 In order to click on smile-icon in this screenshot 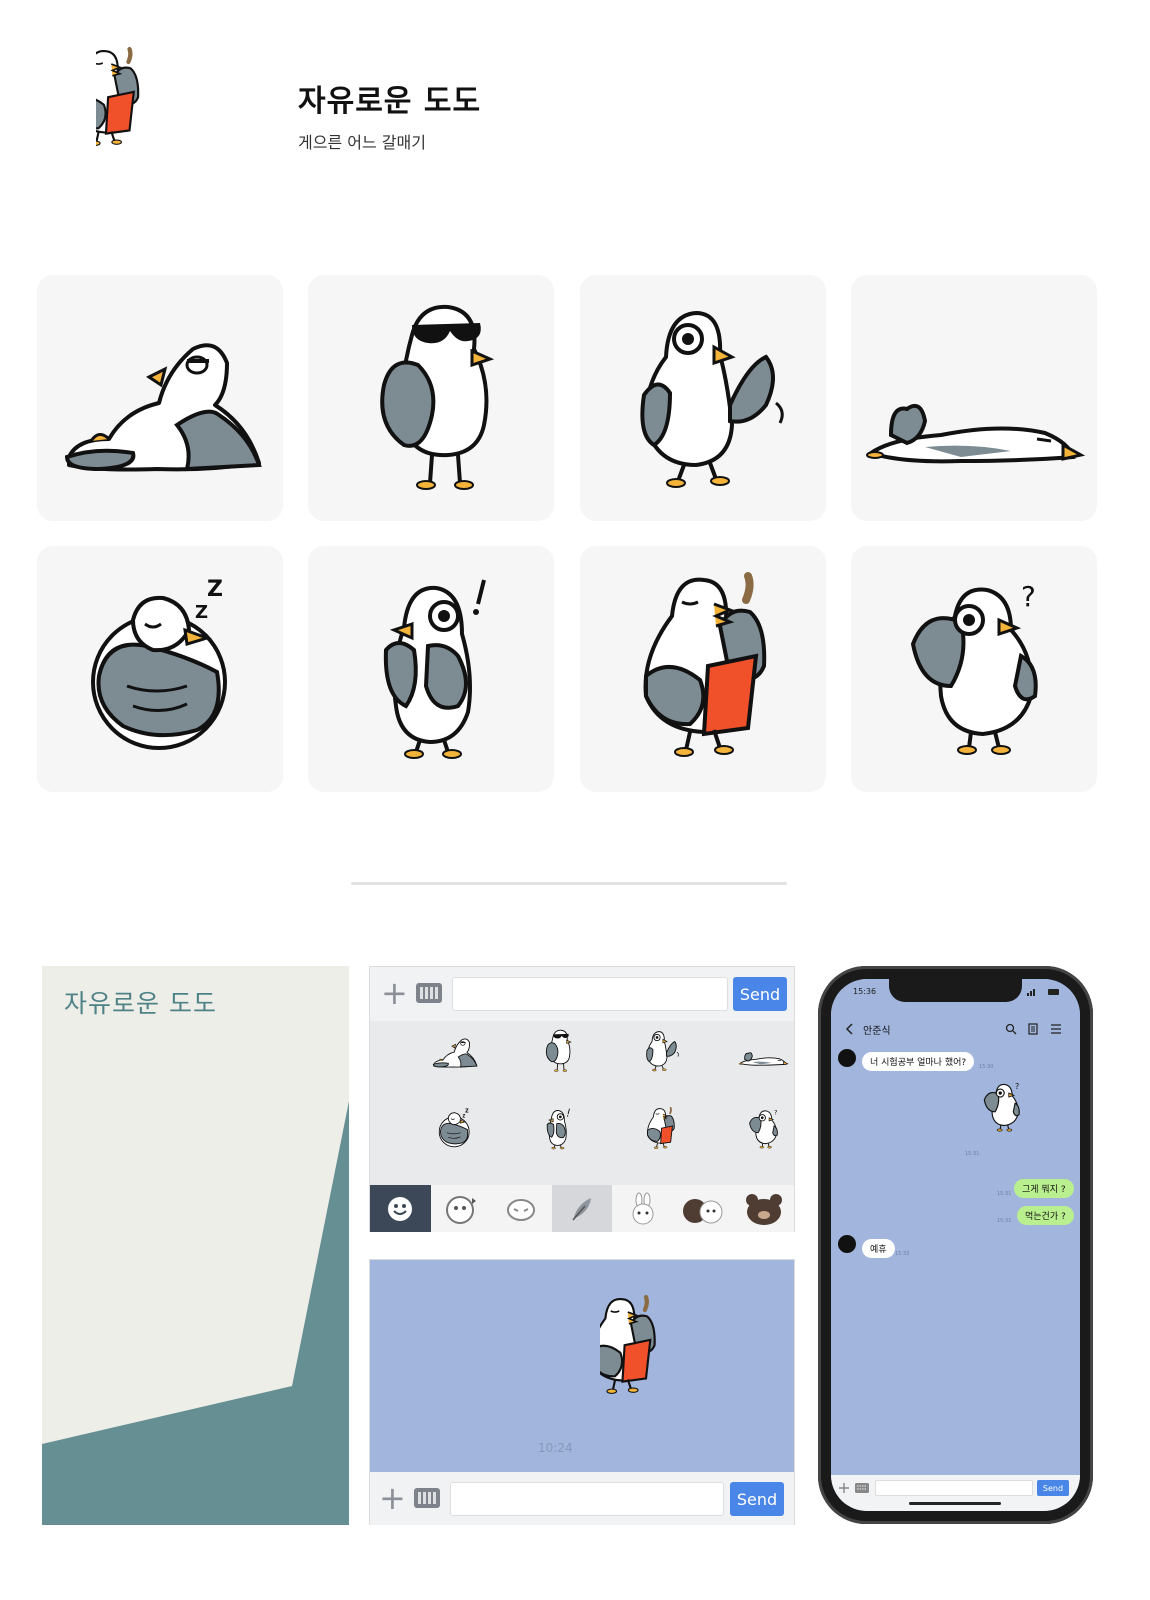, I will do `click(400, 1208)`.